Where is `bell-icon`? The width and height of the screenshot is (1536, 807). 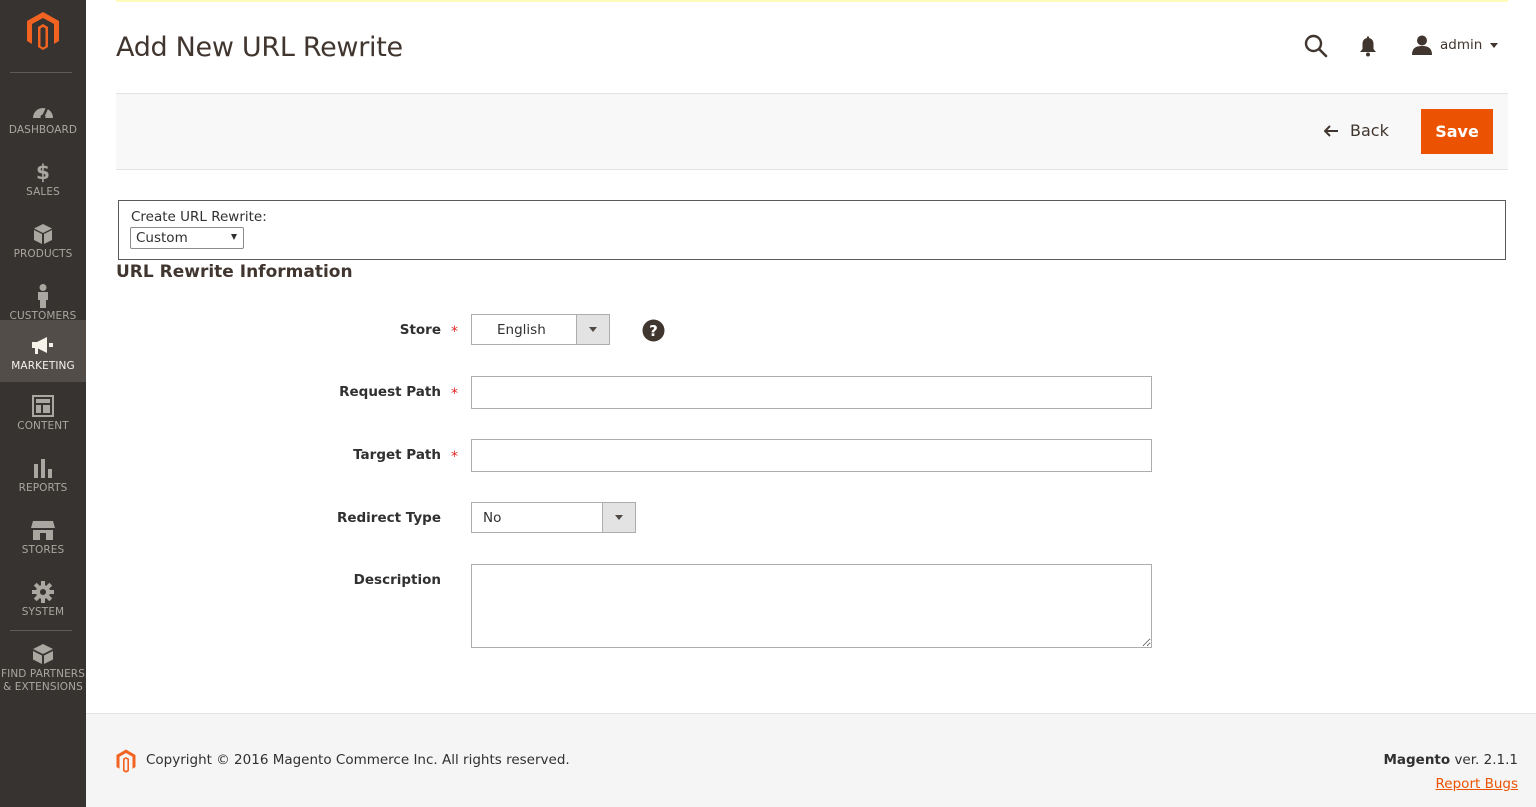 bell-icon is located at coordinates (1368, 46).